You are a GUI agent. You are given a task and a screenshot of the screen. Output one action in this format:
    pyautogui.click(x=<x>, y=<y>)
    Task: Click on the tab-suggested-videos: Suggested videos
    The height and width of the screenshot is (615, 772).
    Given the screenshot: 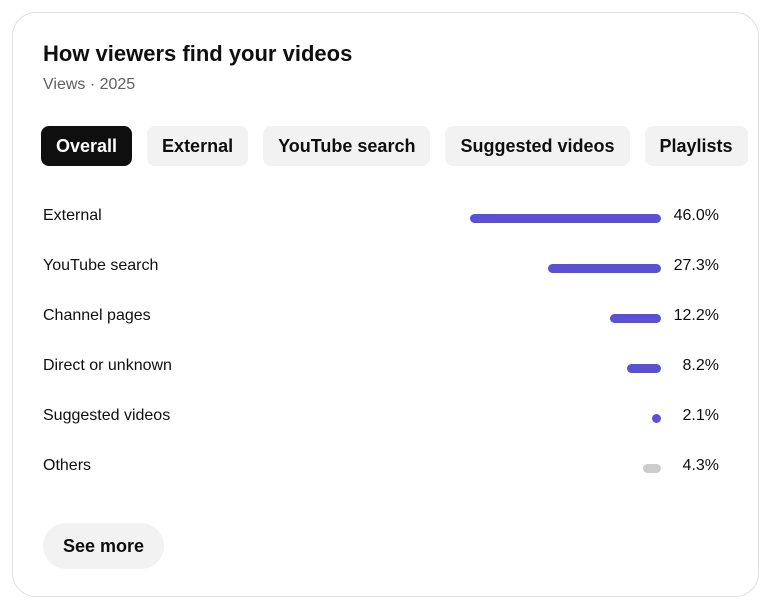 What is the action you would take?
    pyautogui.click(x=537, y=146)
    